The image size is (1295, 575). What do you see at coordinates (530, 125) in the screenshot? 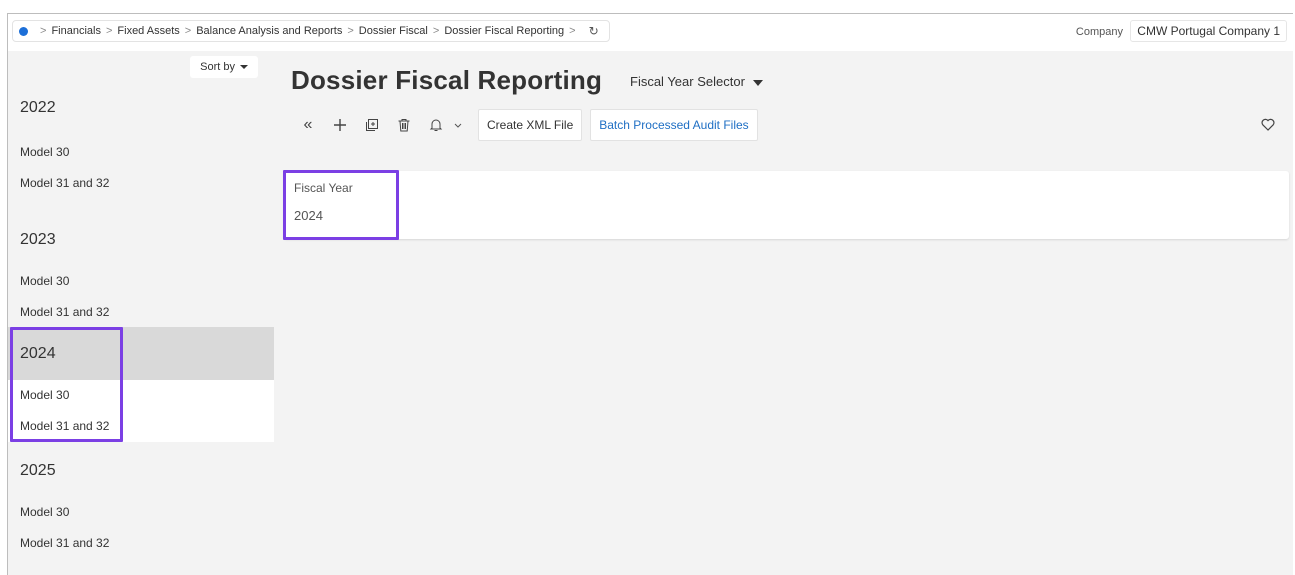
I see `create-xml-button: Create XML File` at bounding box center [530, 125].